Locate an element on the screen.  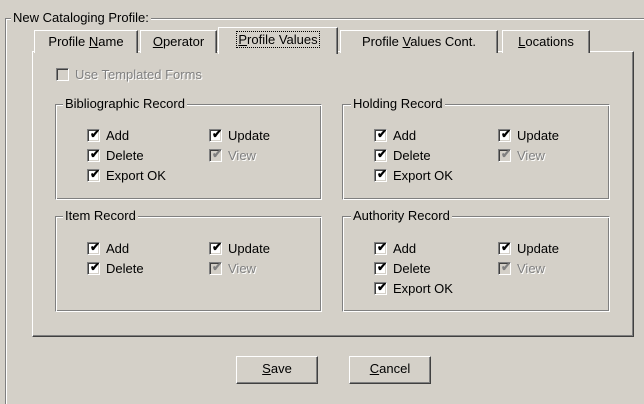
cancel-button: Cancel is located at coordinates (390, 370).